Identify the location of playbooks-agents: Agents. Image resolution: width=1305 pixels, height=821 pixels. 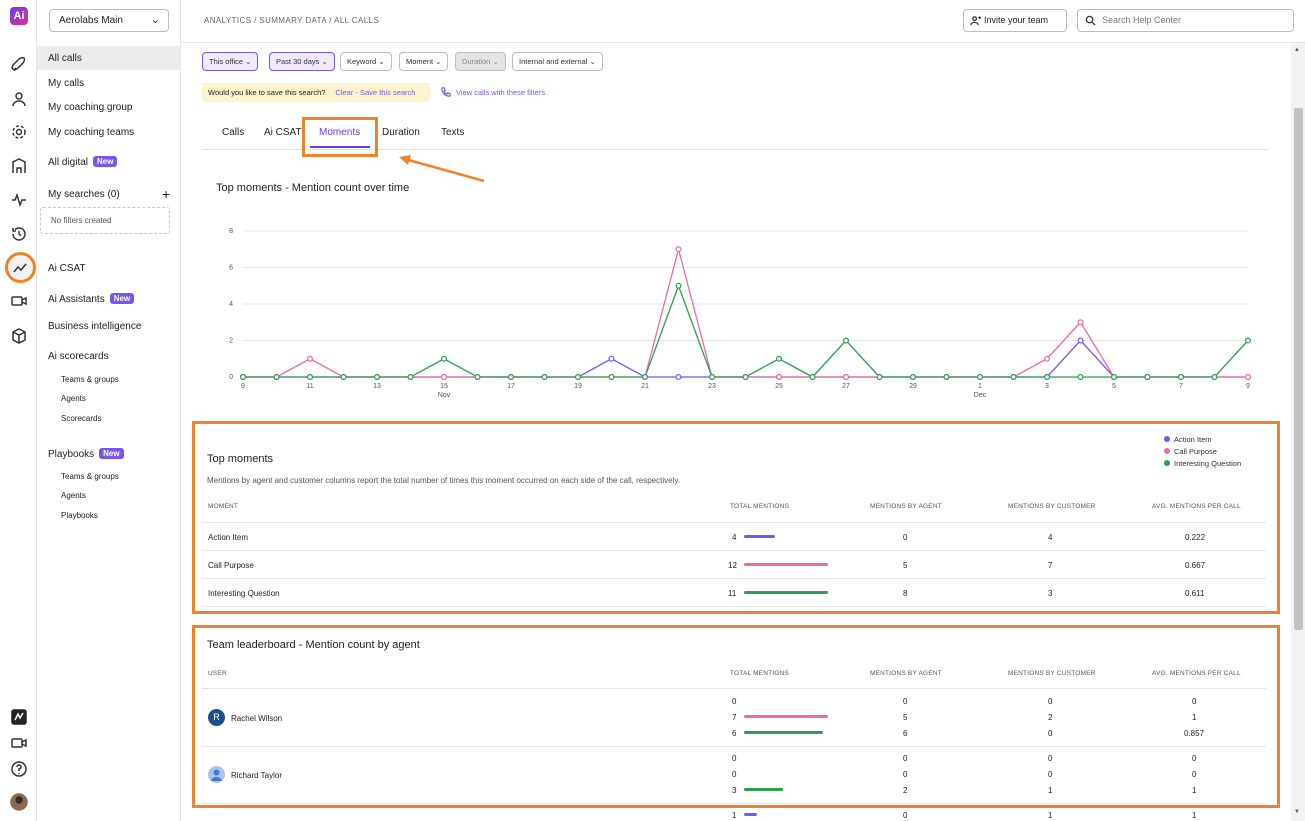
(73, 495).